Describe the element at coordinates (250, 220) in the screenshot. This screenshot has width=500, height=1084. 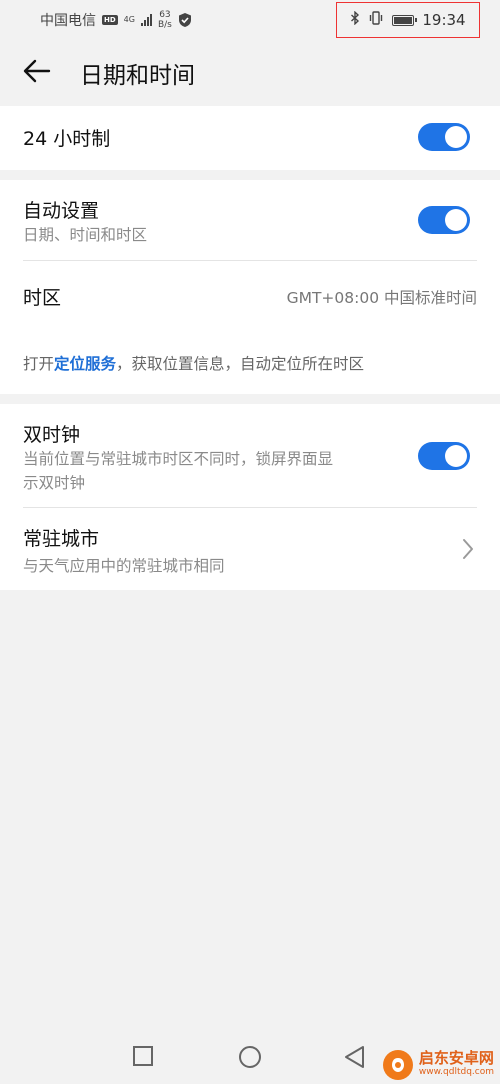
I see `row-auto-set: 自动设置 日期、时间和时区` at that location.